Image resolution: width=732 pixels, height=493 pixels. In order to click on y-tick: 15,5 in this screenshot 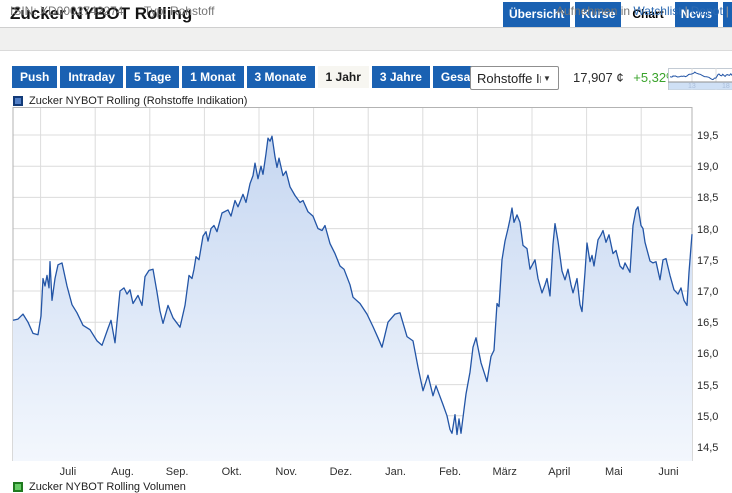, I will do `click(708, 385)`.